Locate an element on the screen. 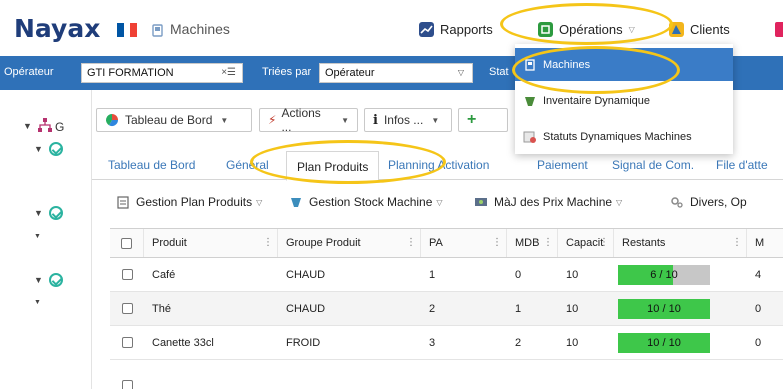  tree-root-label: G is located at coordinates (59, 127).